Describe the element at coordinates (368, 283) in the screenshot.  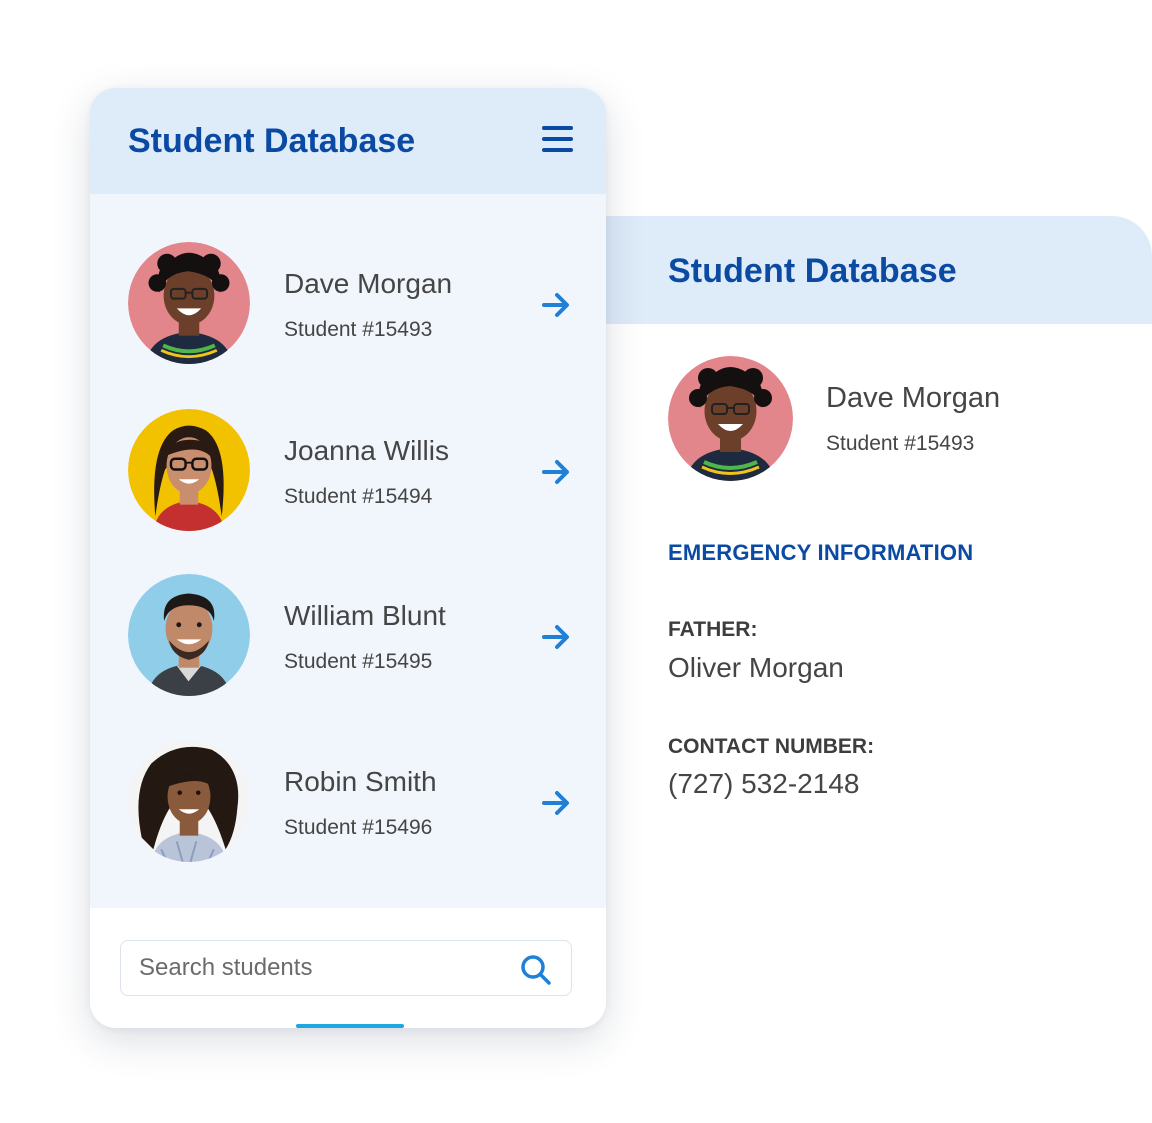
I see `student-name: Dave Morgan` at that location.